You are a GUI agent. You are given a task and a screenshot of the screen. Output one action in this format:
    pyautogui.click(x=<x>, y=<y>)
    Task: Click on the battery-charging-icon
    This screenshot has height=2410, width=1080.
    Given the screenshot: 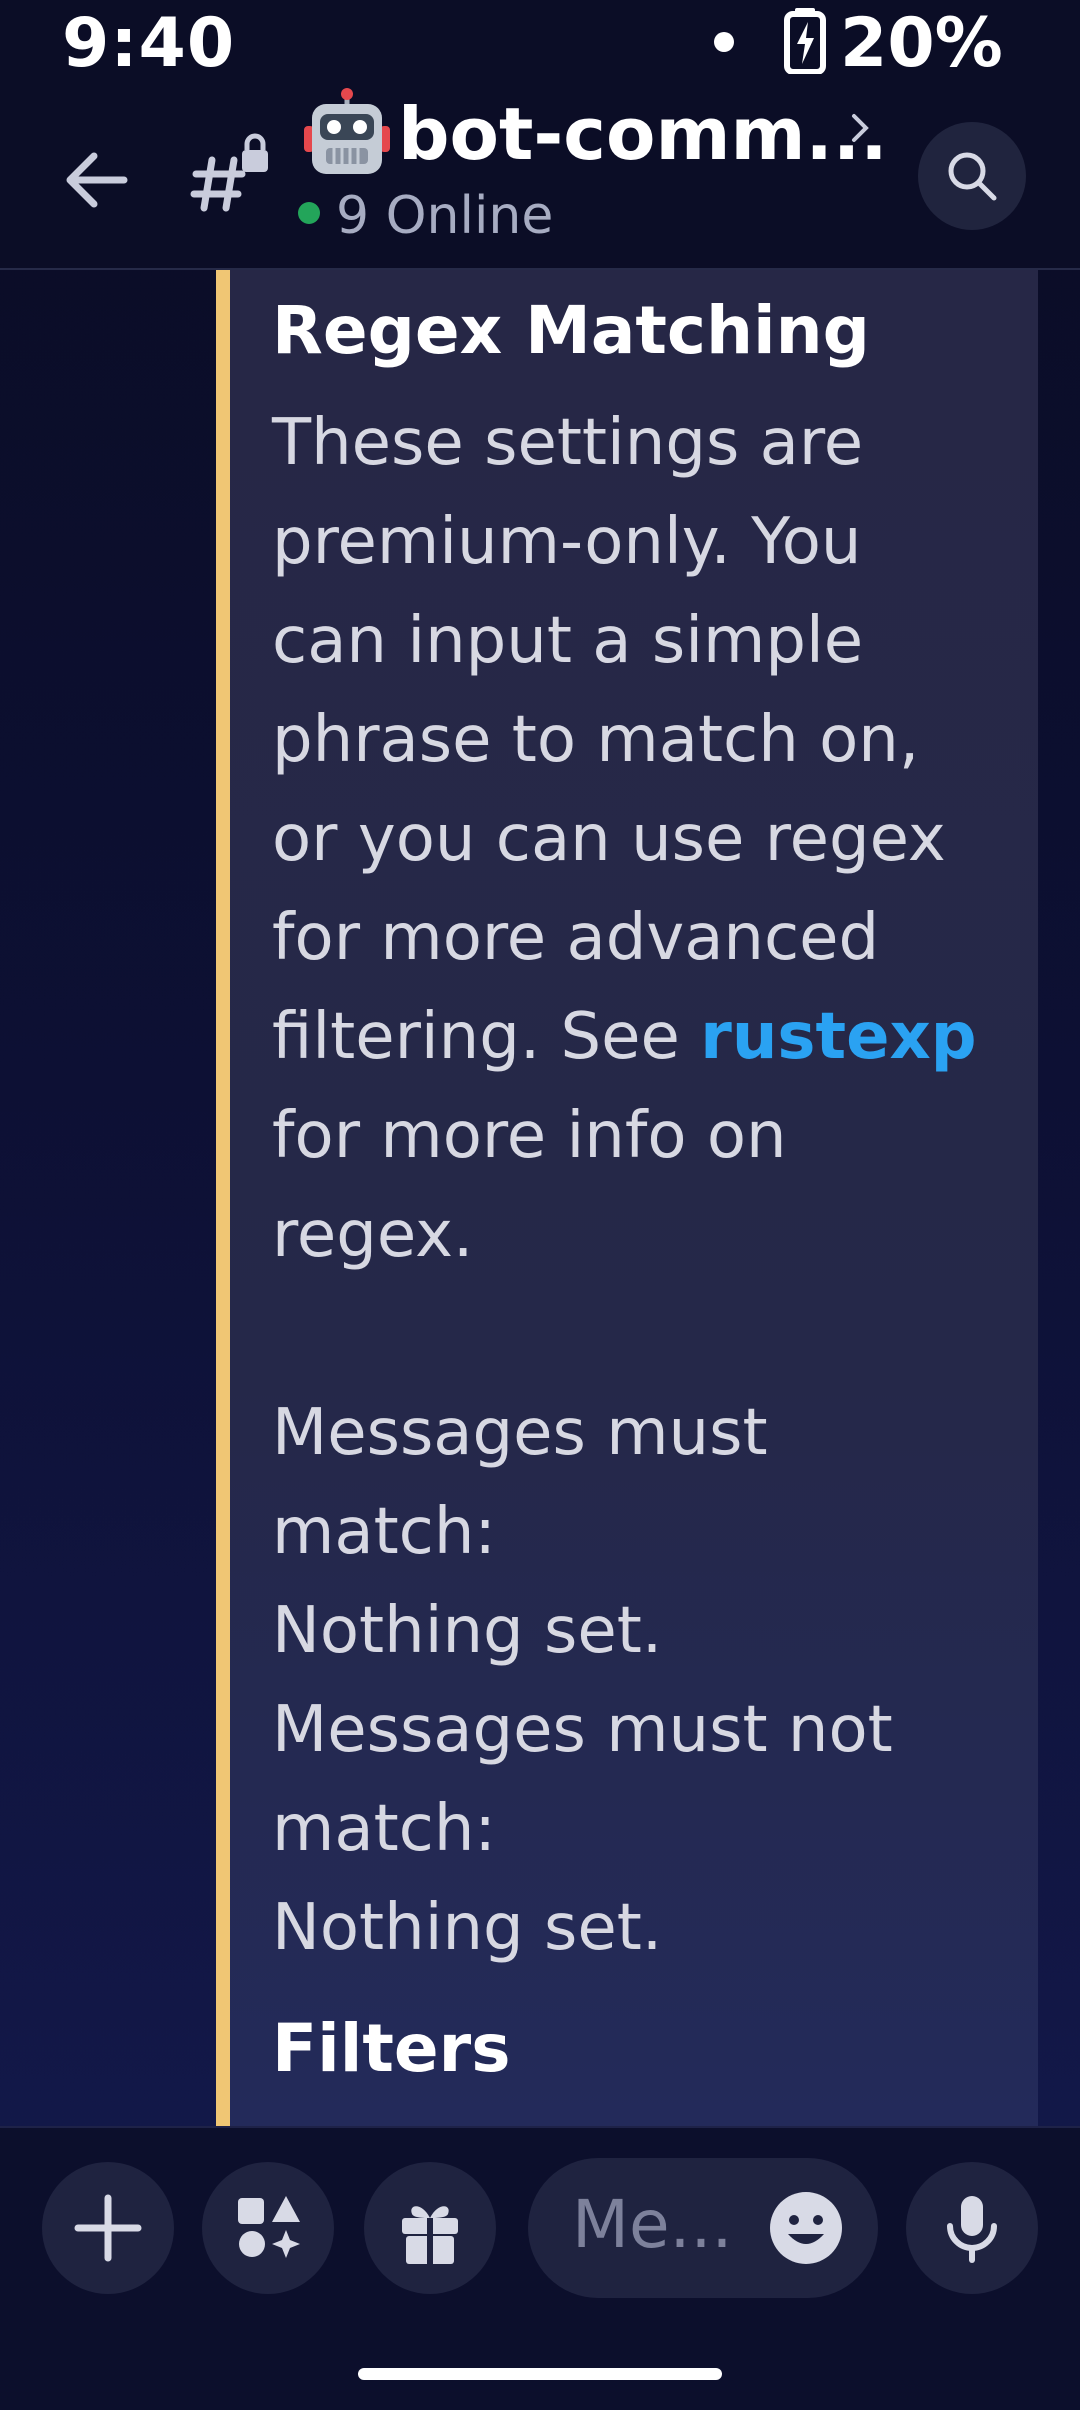 What is the action you would take?
    pyautogui.click(x=805, y=41)
    